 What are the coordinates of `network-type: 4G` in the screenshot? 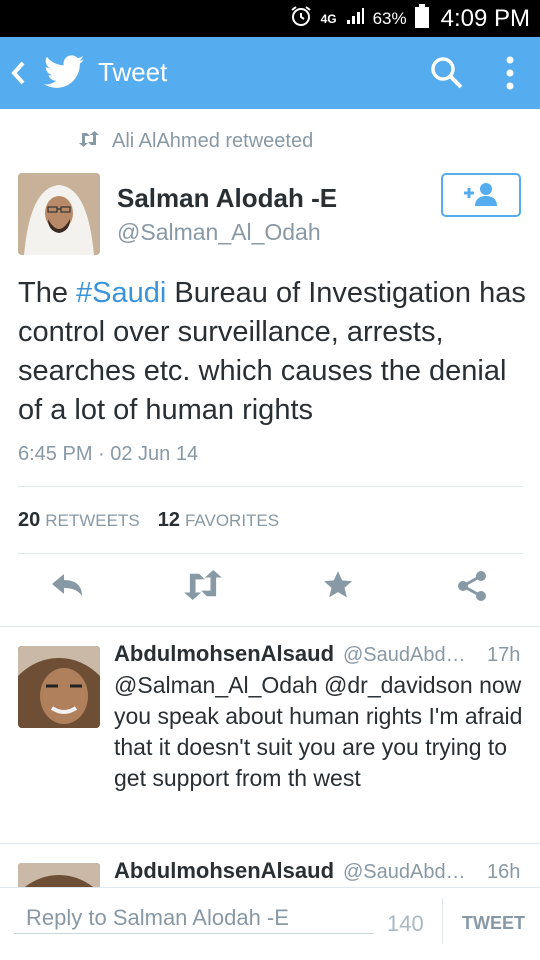 It's located at (328, 18).